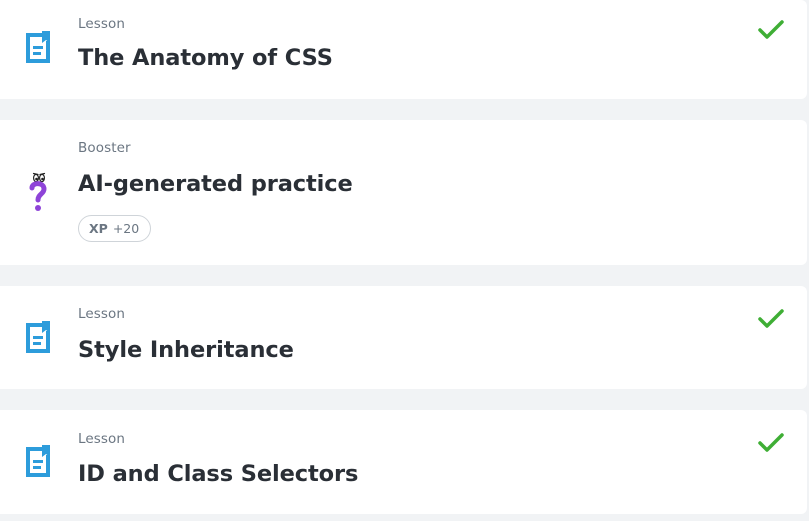 The image size is (809, 521). What do you see at coordinates (218, 474) in the screenshot?
I see `item-title: ID and Class Selectors` at bounding box center [218, 474].